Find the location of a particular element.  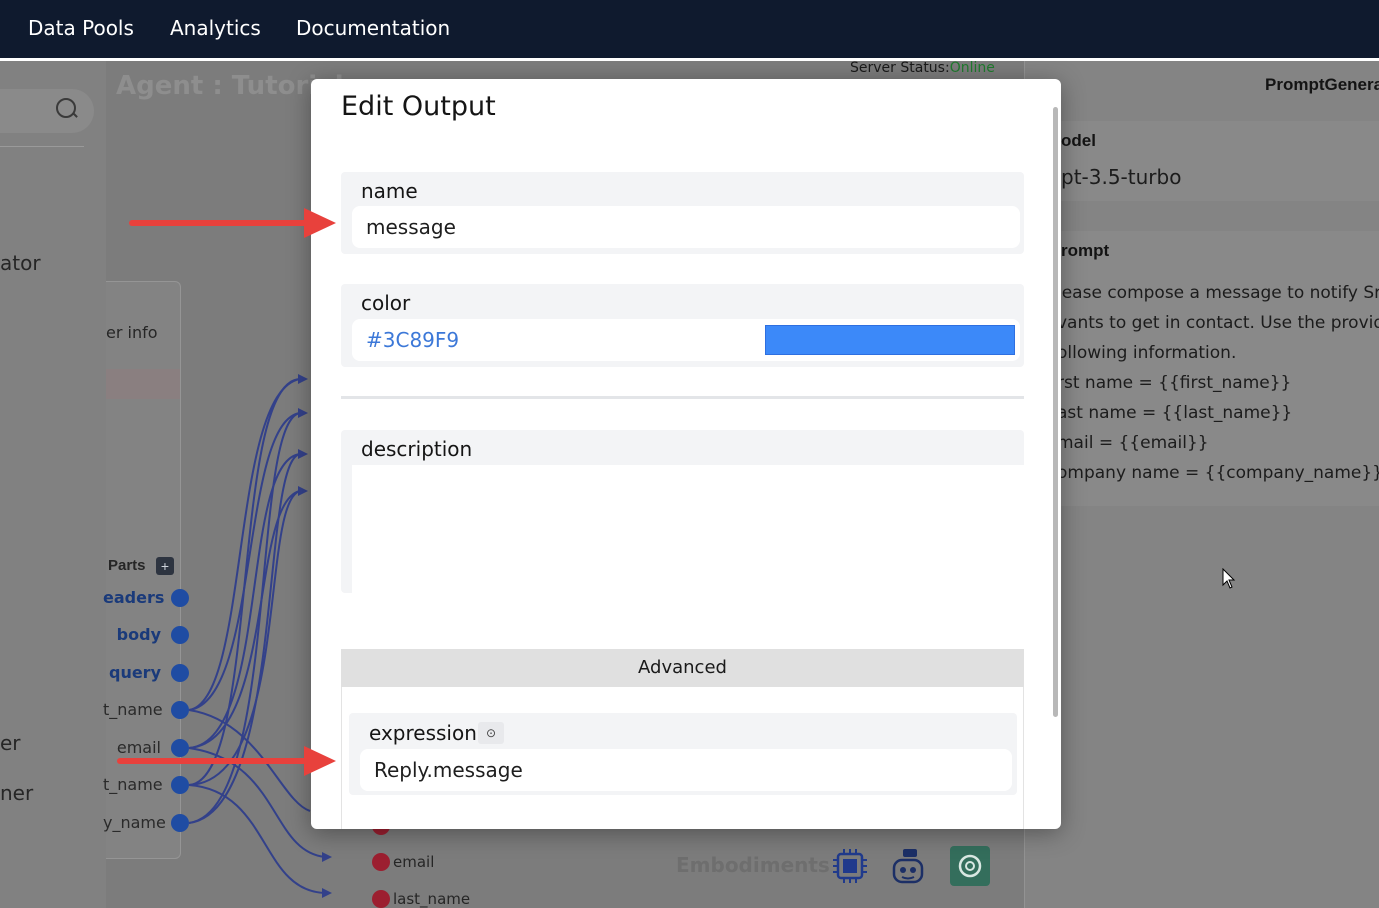

prompt-line: lease compose a message to notify Sr is located at coordinates (1218, 293).